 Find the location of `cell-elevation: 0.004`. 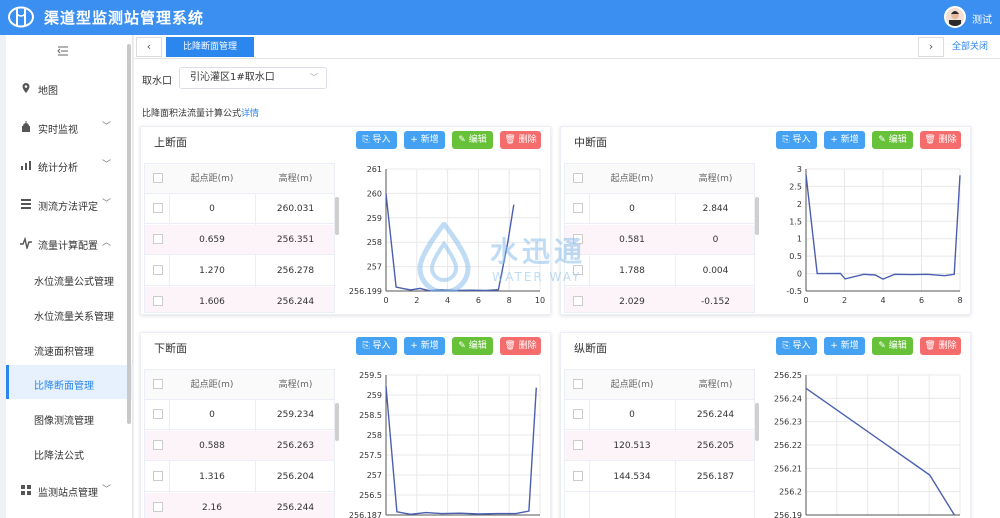

cell-elevation: 0.004 is located at coordinates (715, 271).